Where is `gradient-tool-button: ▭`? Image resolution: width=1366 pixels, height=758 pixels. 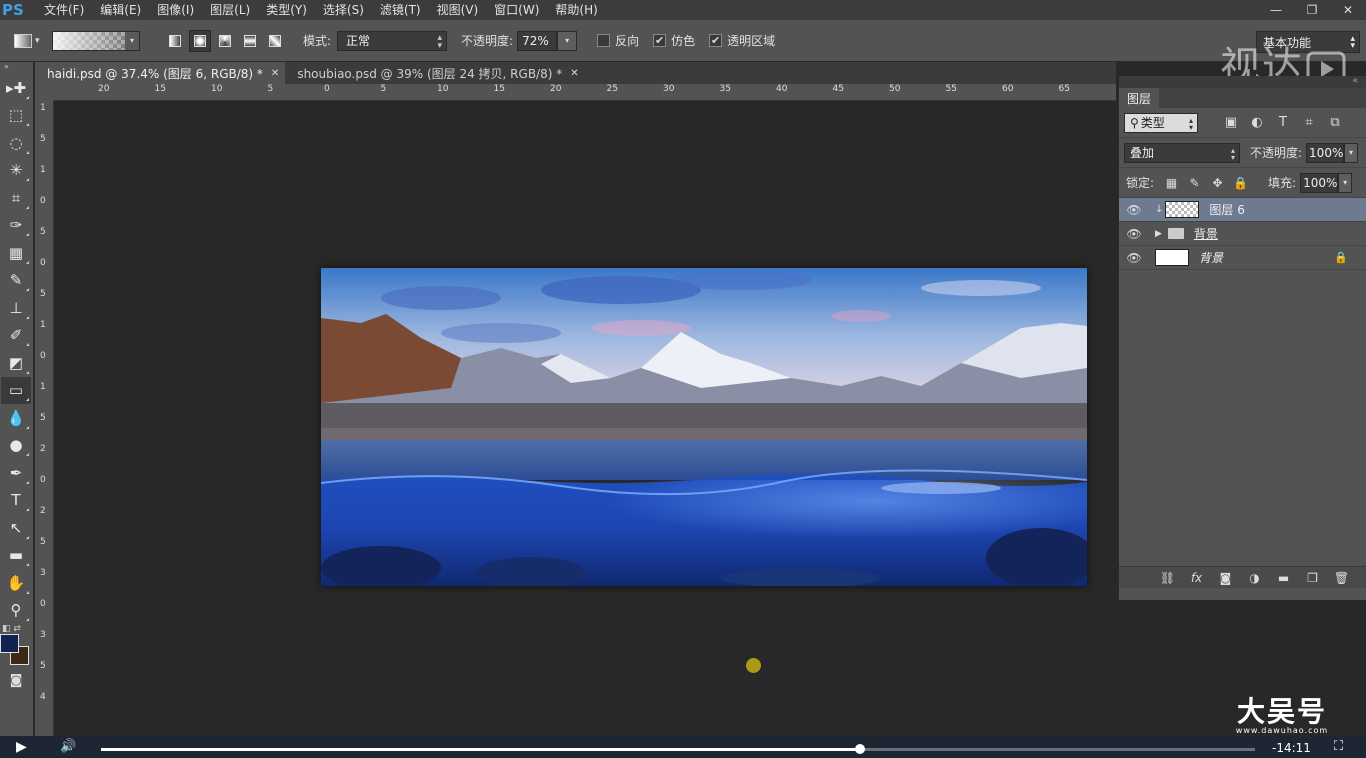
gradient-tool-button: ▭ is located at coordinates (16, 390).